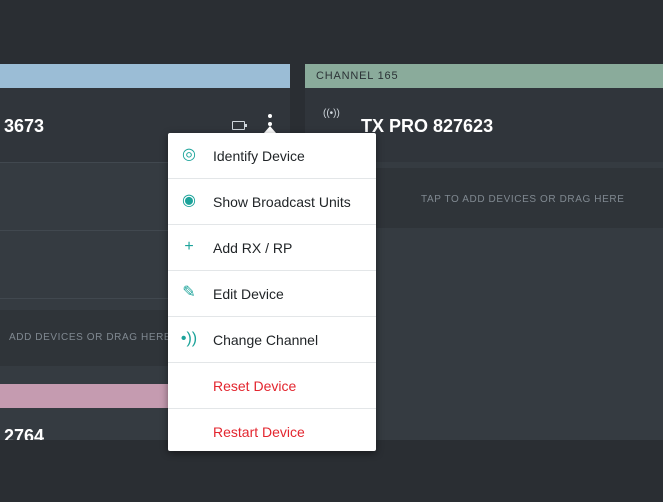 Image resolution: width=663 pixels, height=502 pixels. I want to click on pencil-icon: ✎, so click(189, 292).